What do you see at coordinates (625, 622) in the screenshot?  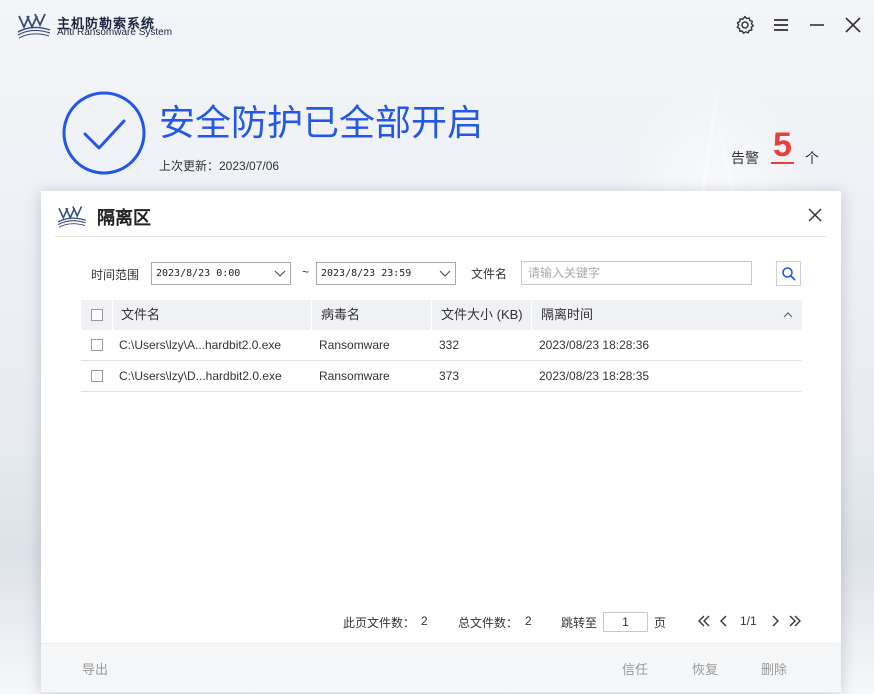 I see `page-jump-input` at bounding box center [625, 622].